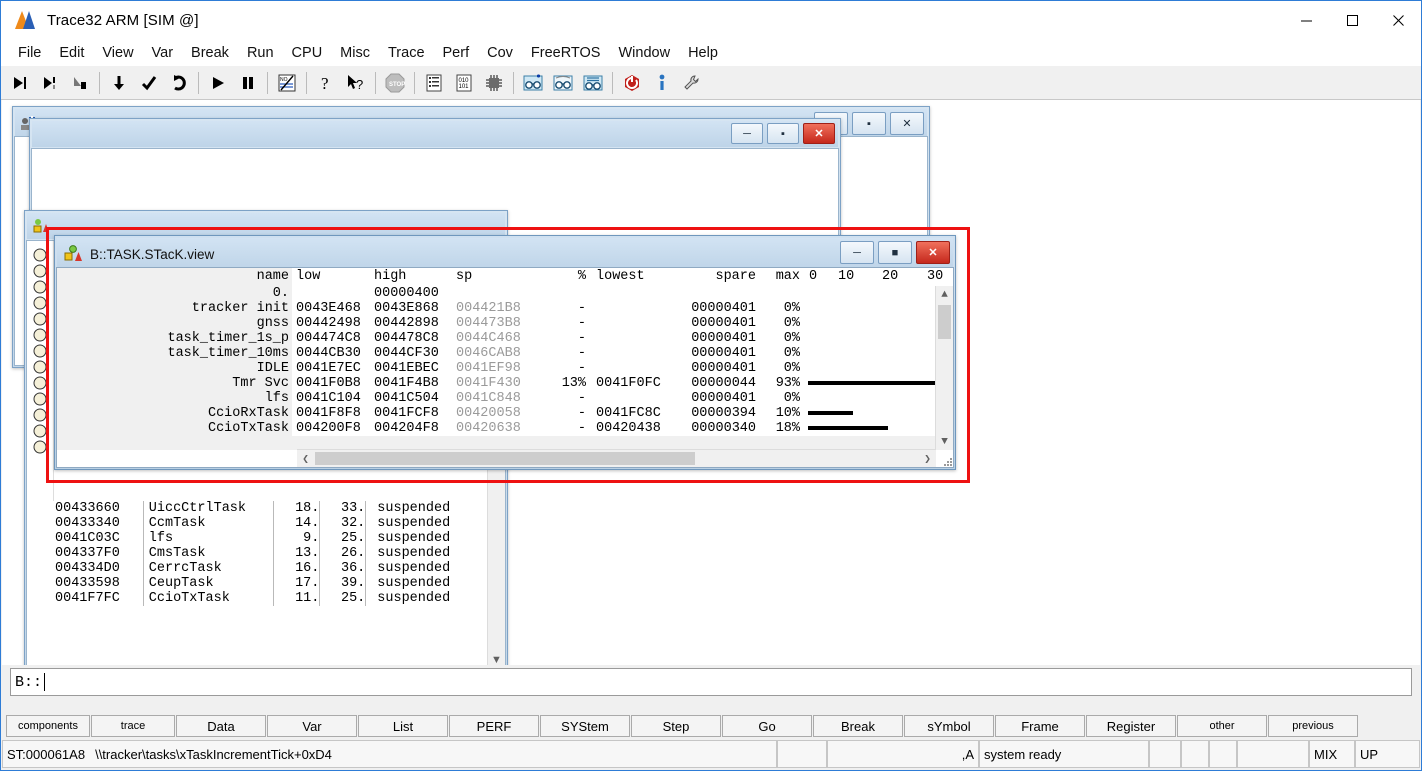  What do you see at coordinates (1222, 726) in the screenshot?
I see `button-other: other` at bounding box center [1222, 726].